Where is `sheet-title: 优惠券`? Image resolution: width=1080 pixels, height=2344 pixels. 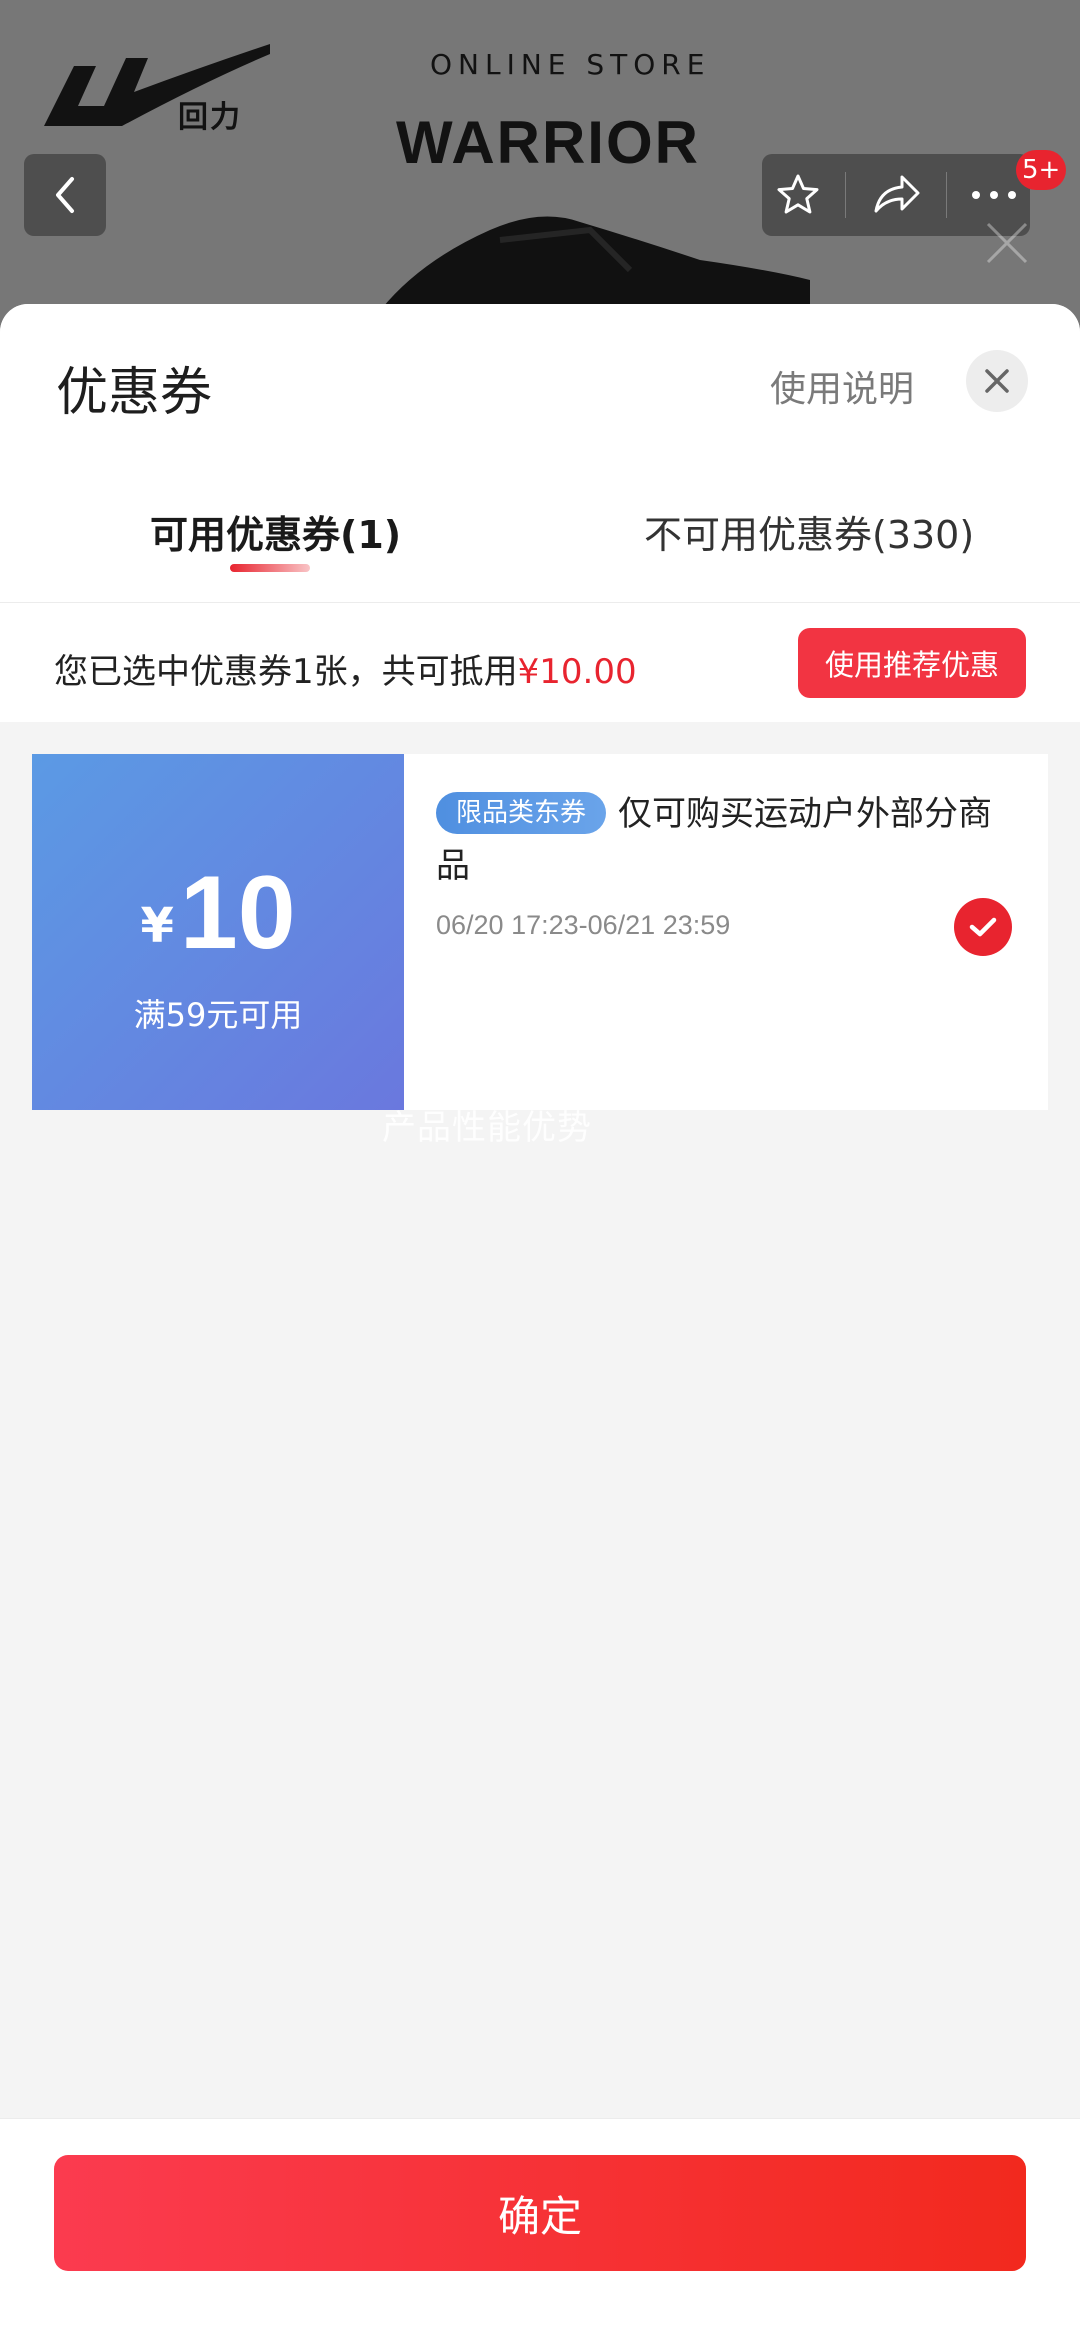 sheet-title: 优惠券 is located at coordinates (134, 393).